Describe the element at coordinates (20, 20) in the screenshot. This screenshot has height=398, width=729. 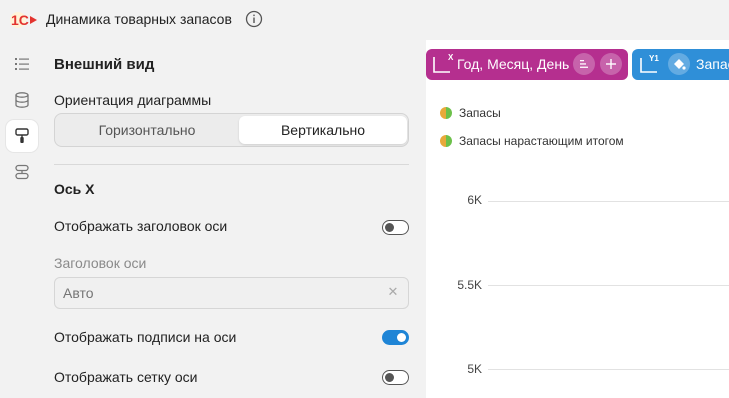
I see `svg-text: 1C` at that location.